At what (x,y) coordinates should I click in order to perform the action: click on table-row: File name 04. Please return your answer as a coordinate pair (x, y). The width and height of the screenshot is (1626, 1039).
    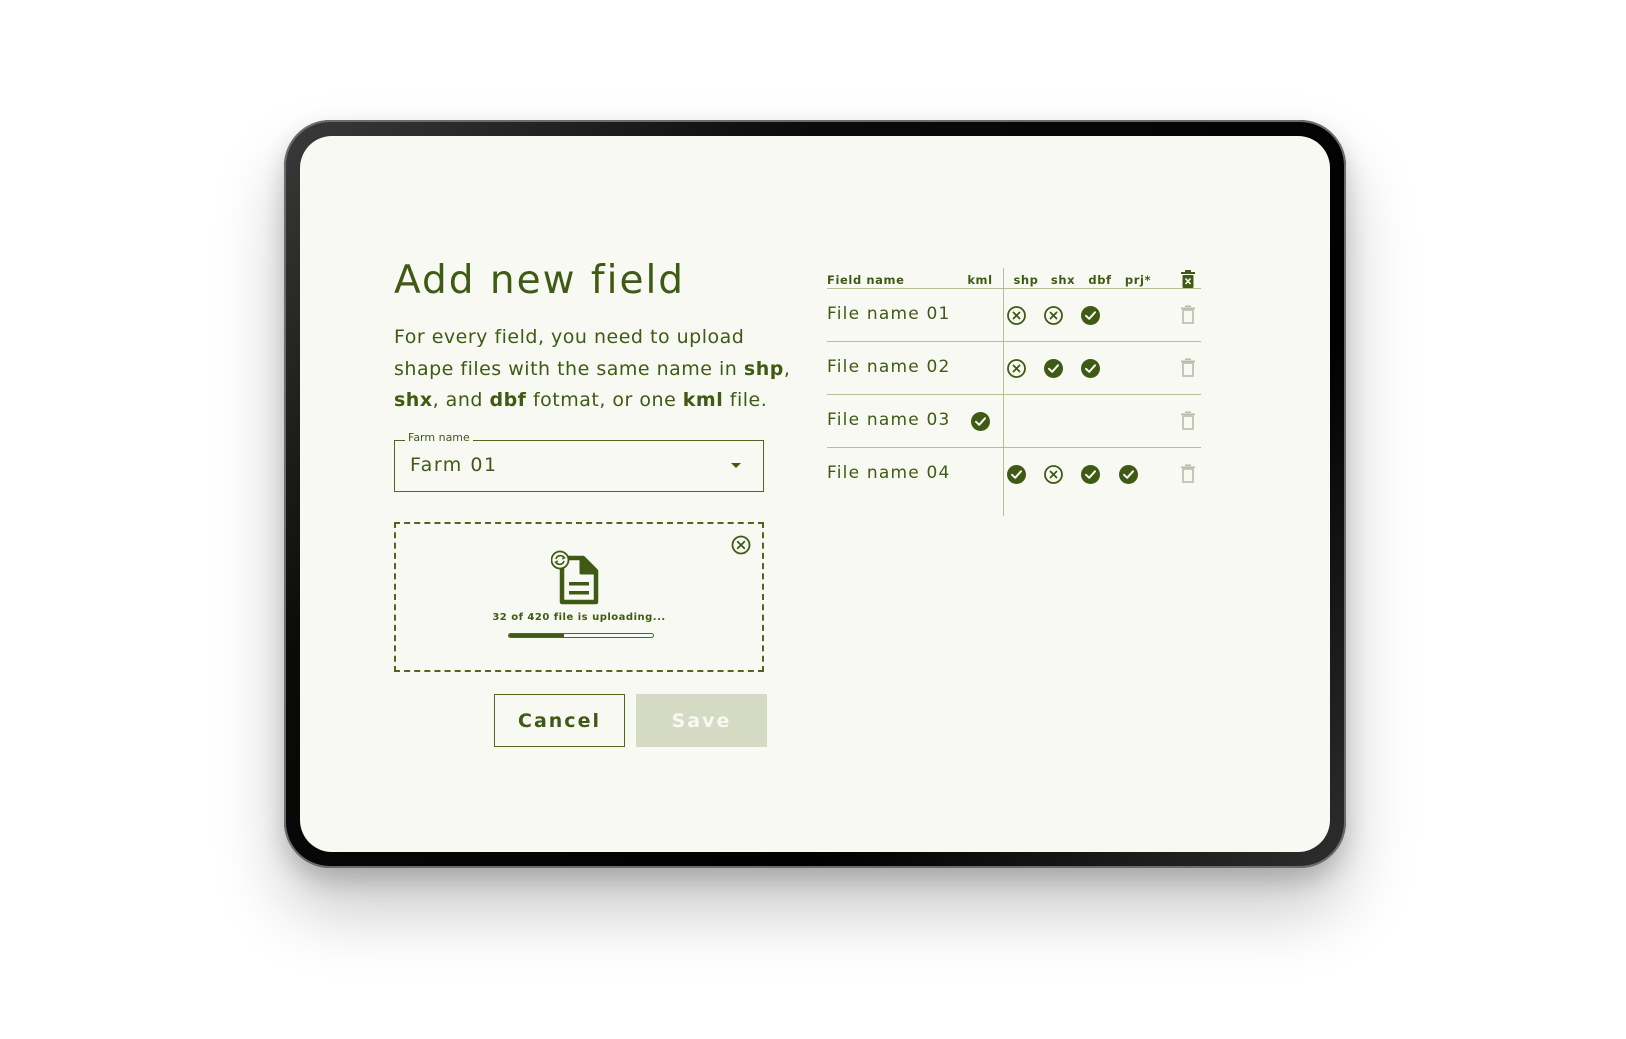
    Looking at the image, I should click on (1014, 474).